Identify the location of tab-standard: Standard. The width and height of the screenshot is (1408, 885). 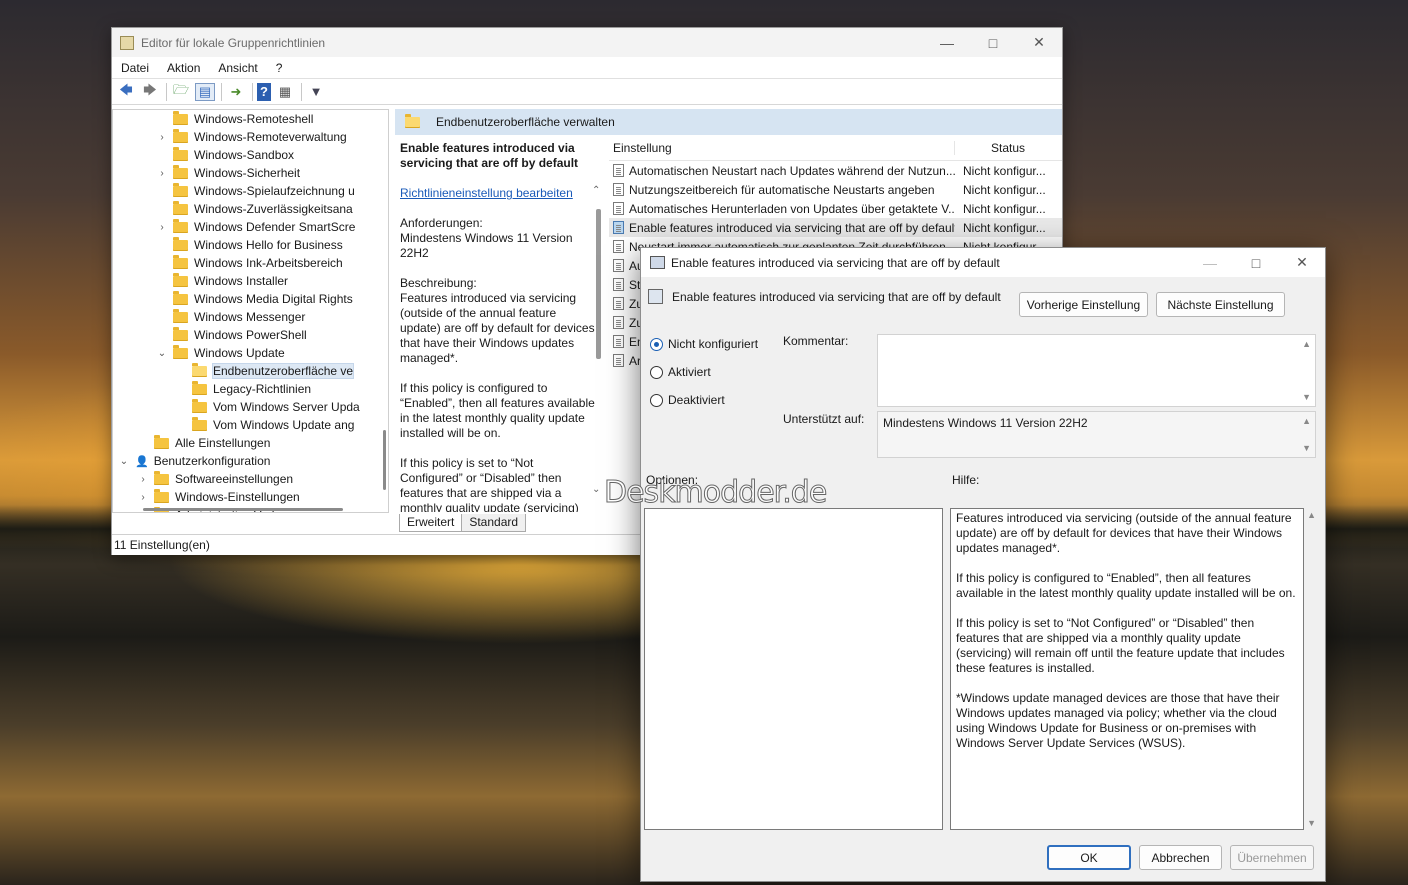
(494, 523).